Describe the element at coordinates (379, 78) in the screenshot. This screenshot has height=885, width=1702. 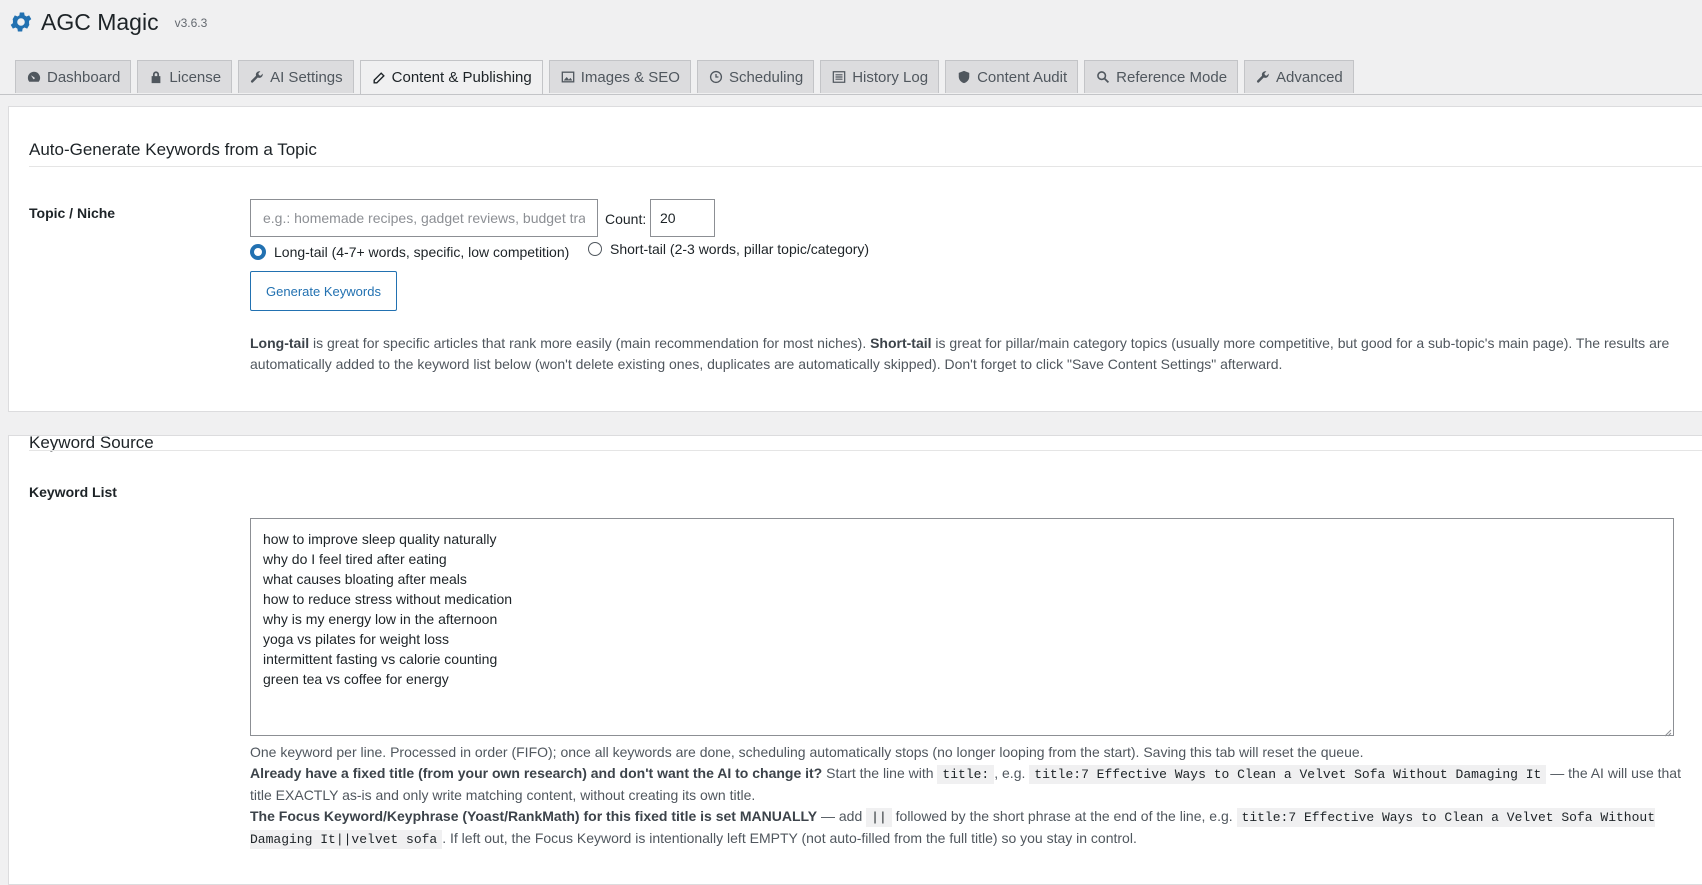
I see `pencil-icon` at that location.